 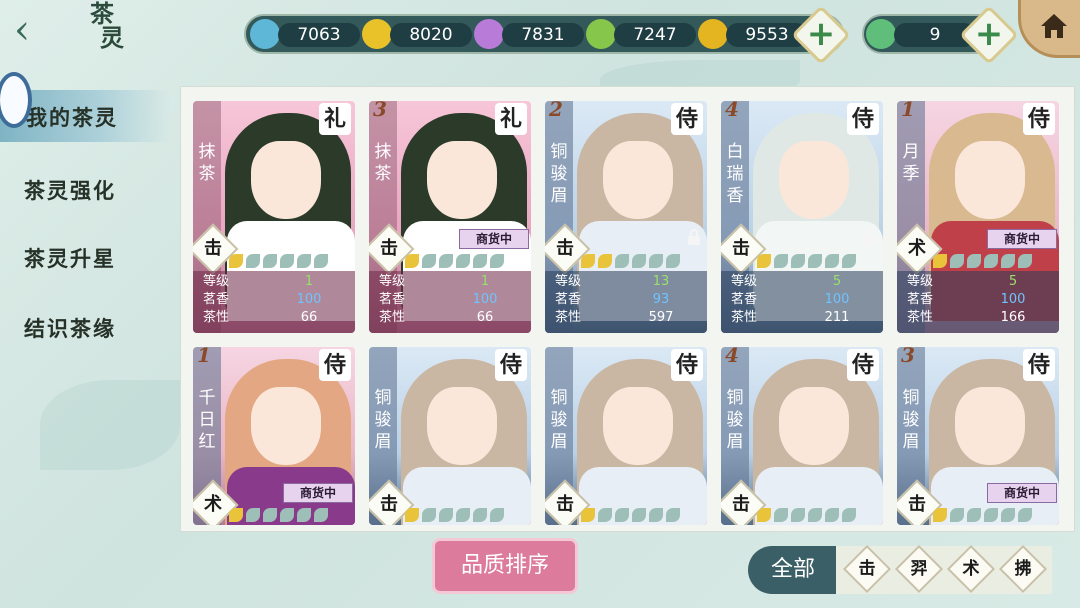 I want to click on card-stats: 等级 5 茗香 100 茶性 211, so click(x=802, y=302).